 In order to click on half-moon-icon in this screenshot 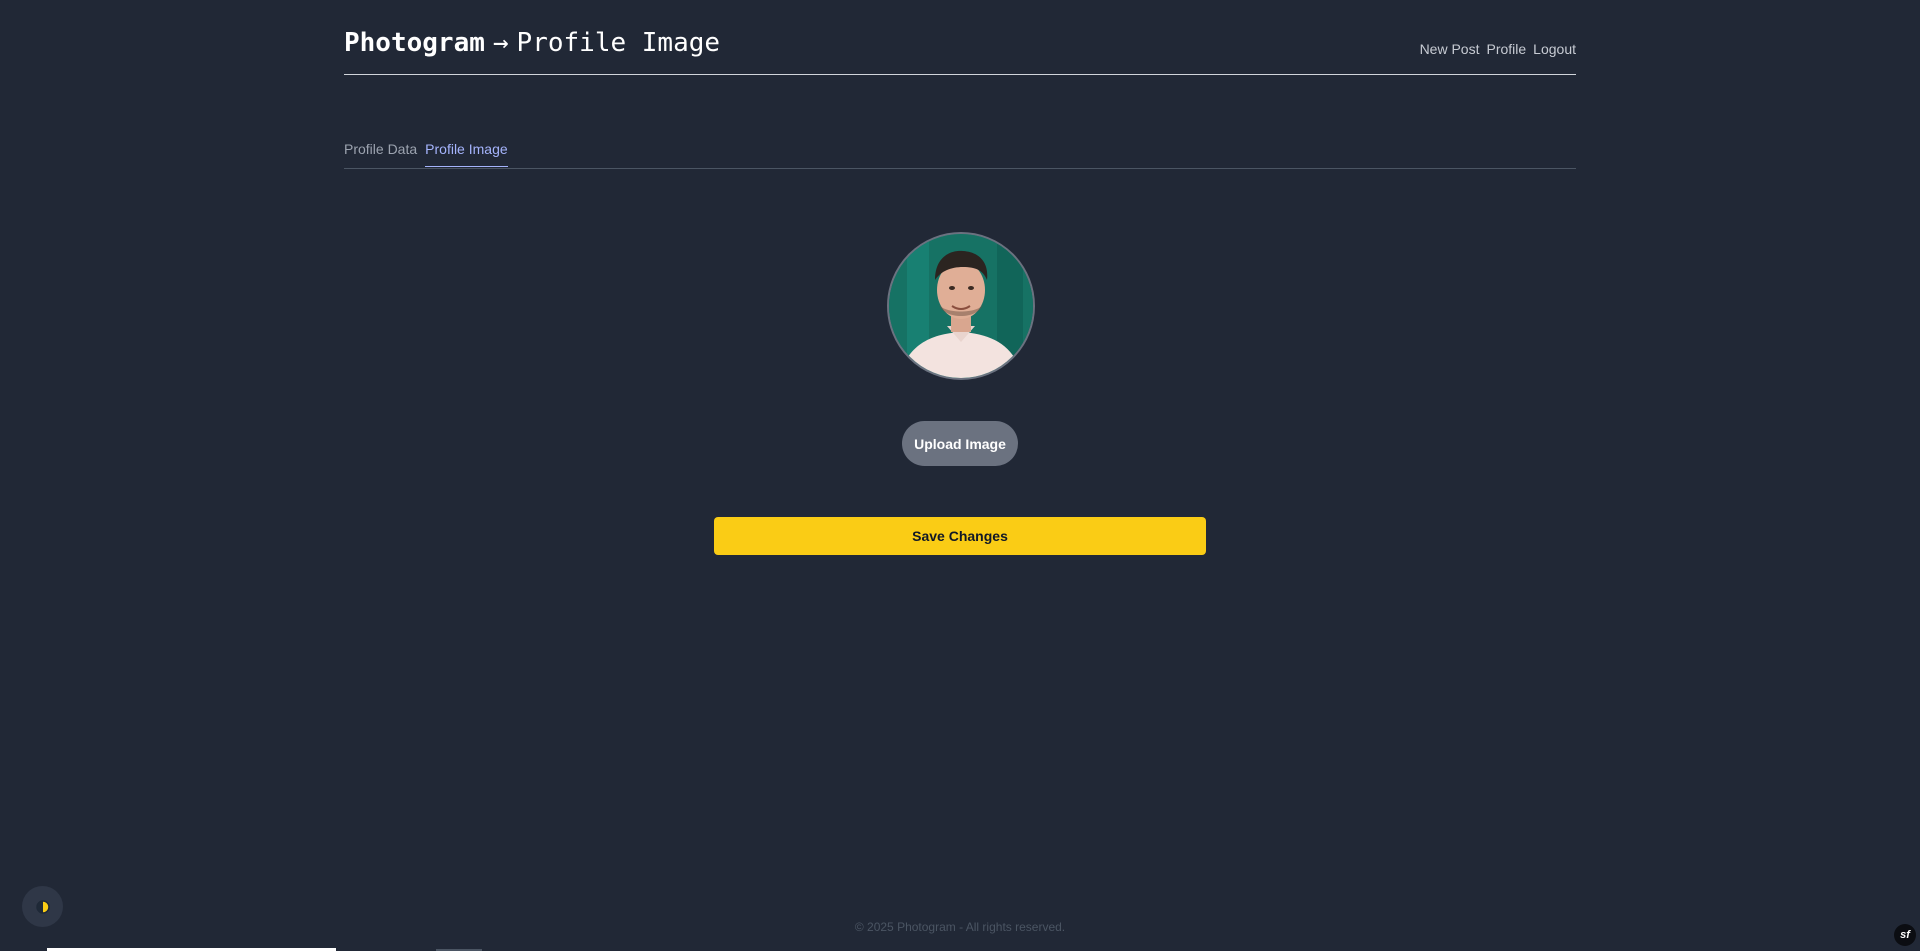, I will do `click(42, 906)`.